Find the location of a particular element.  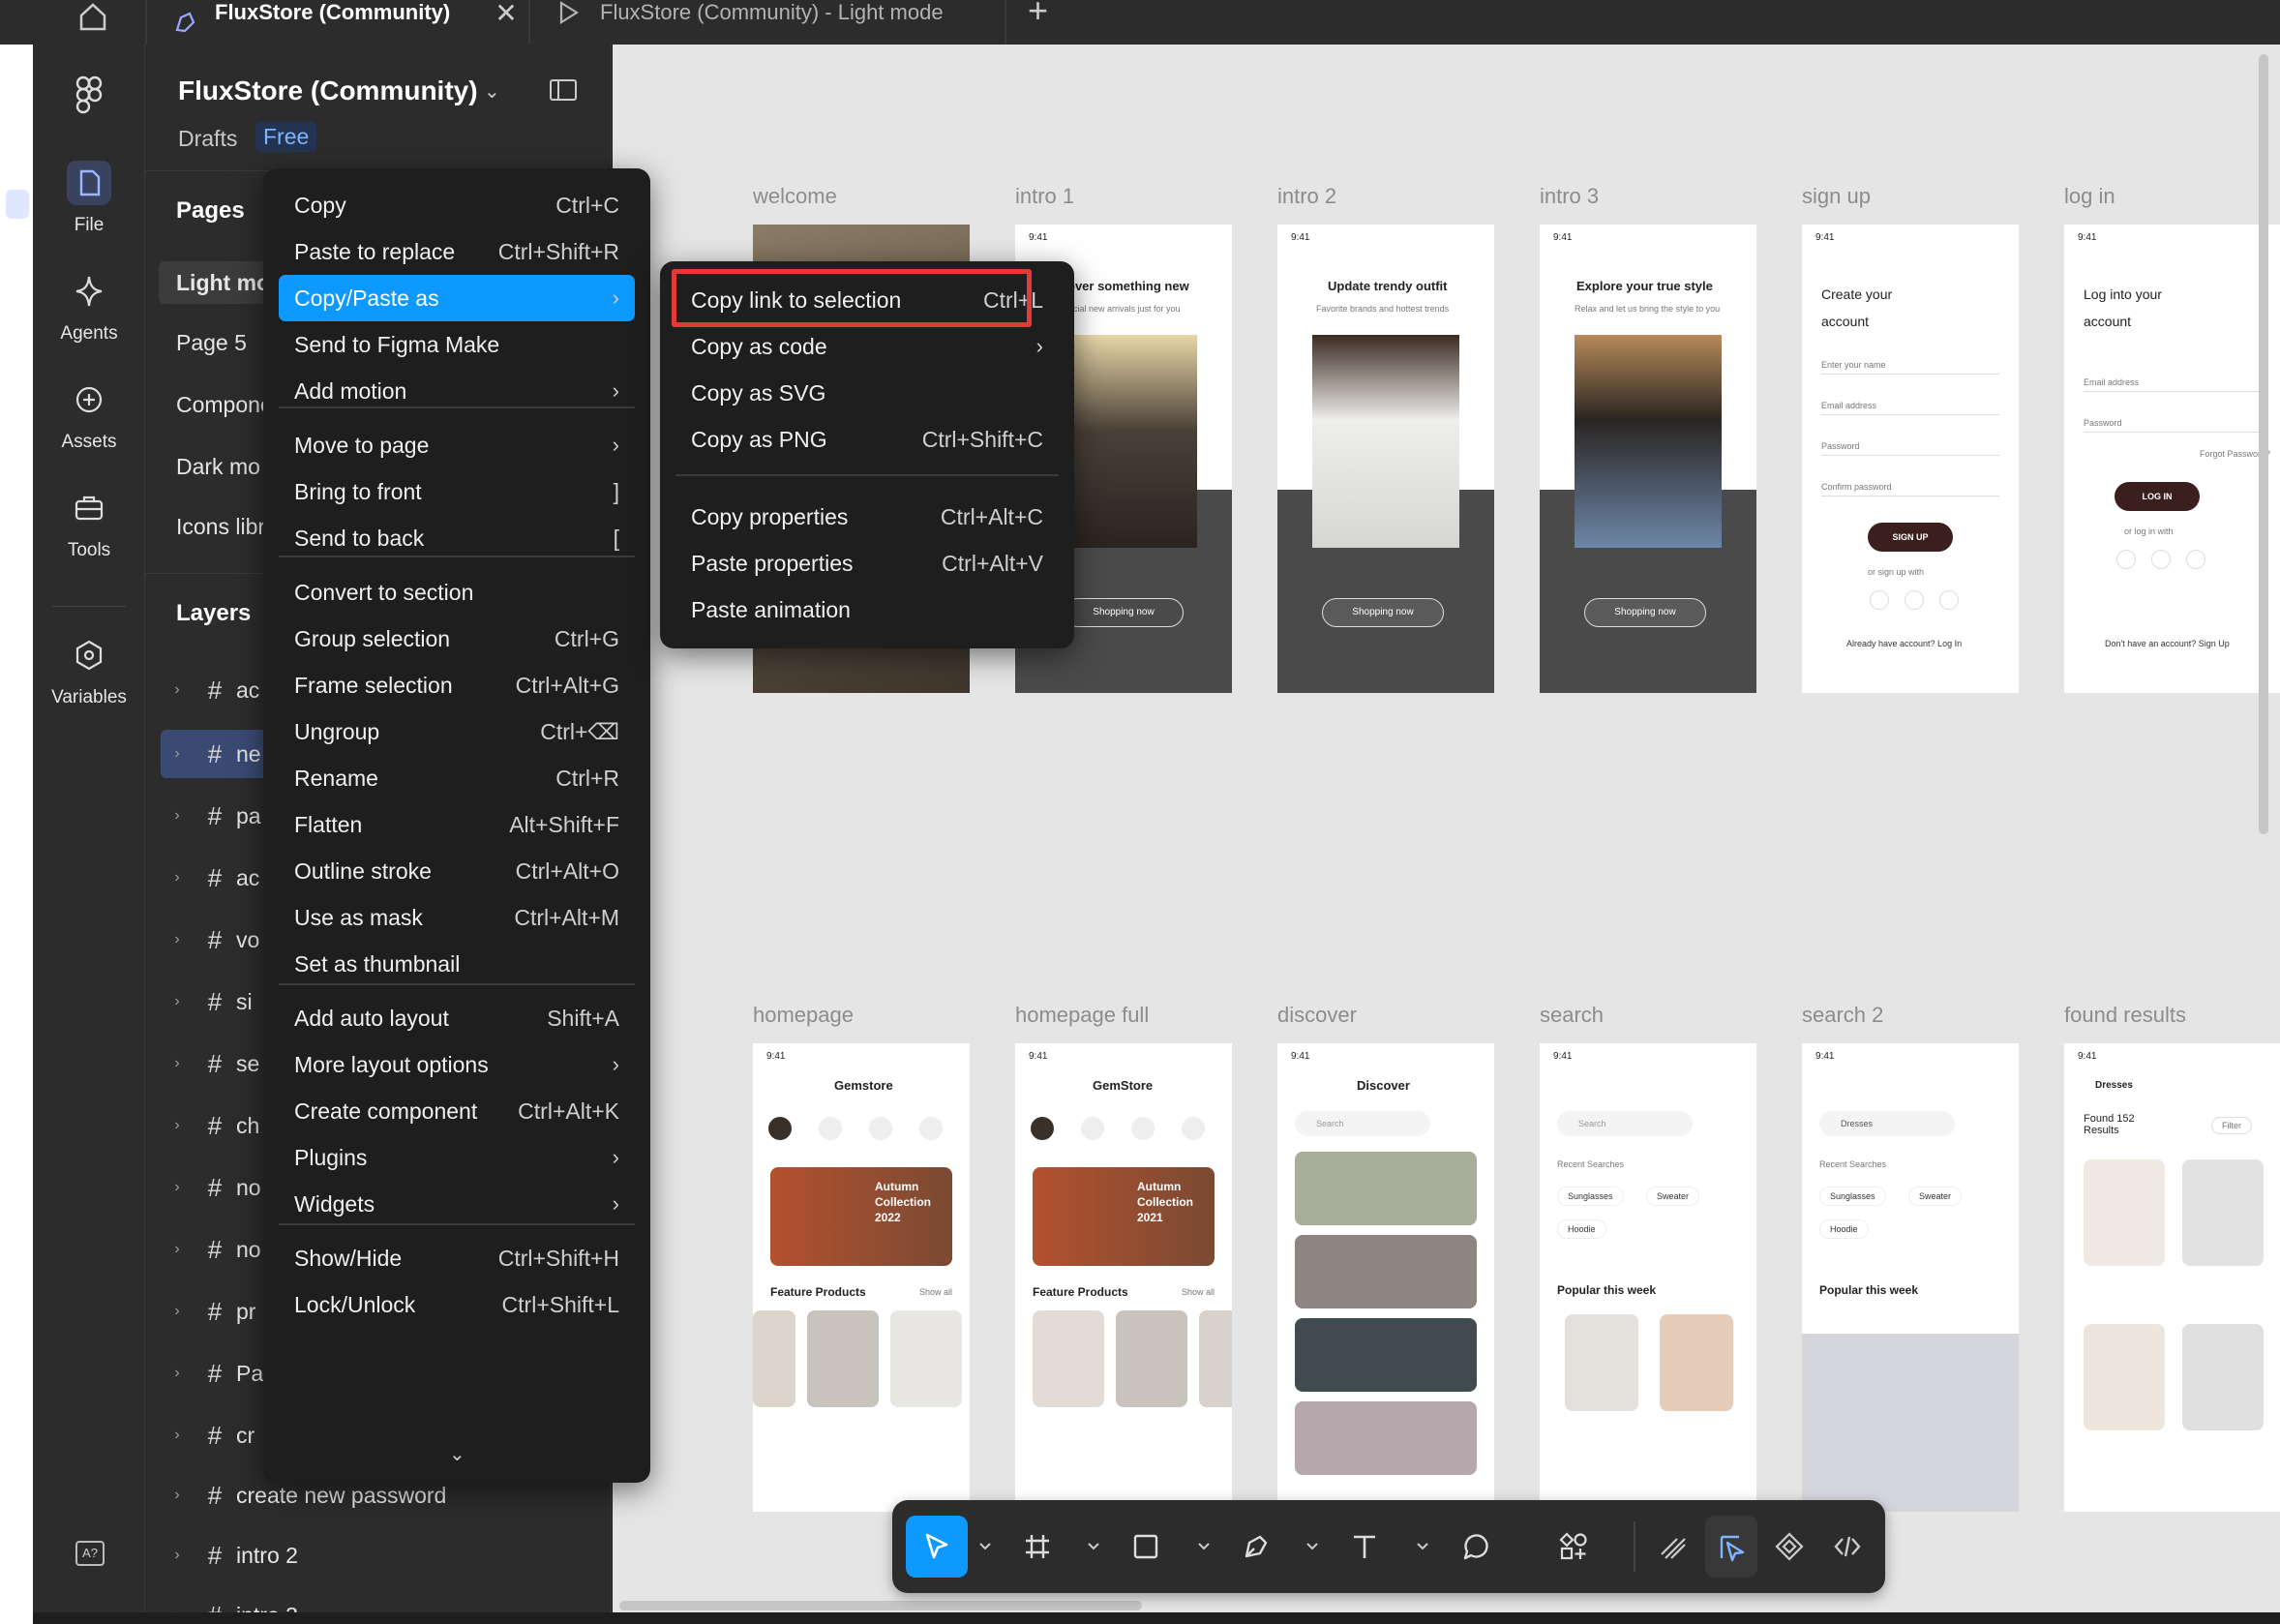

name-field: Enter your name is located at coordinates (1910, 368).